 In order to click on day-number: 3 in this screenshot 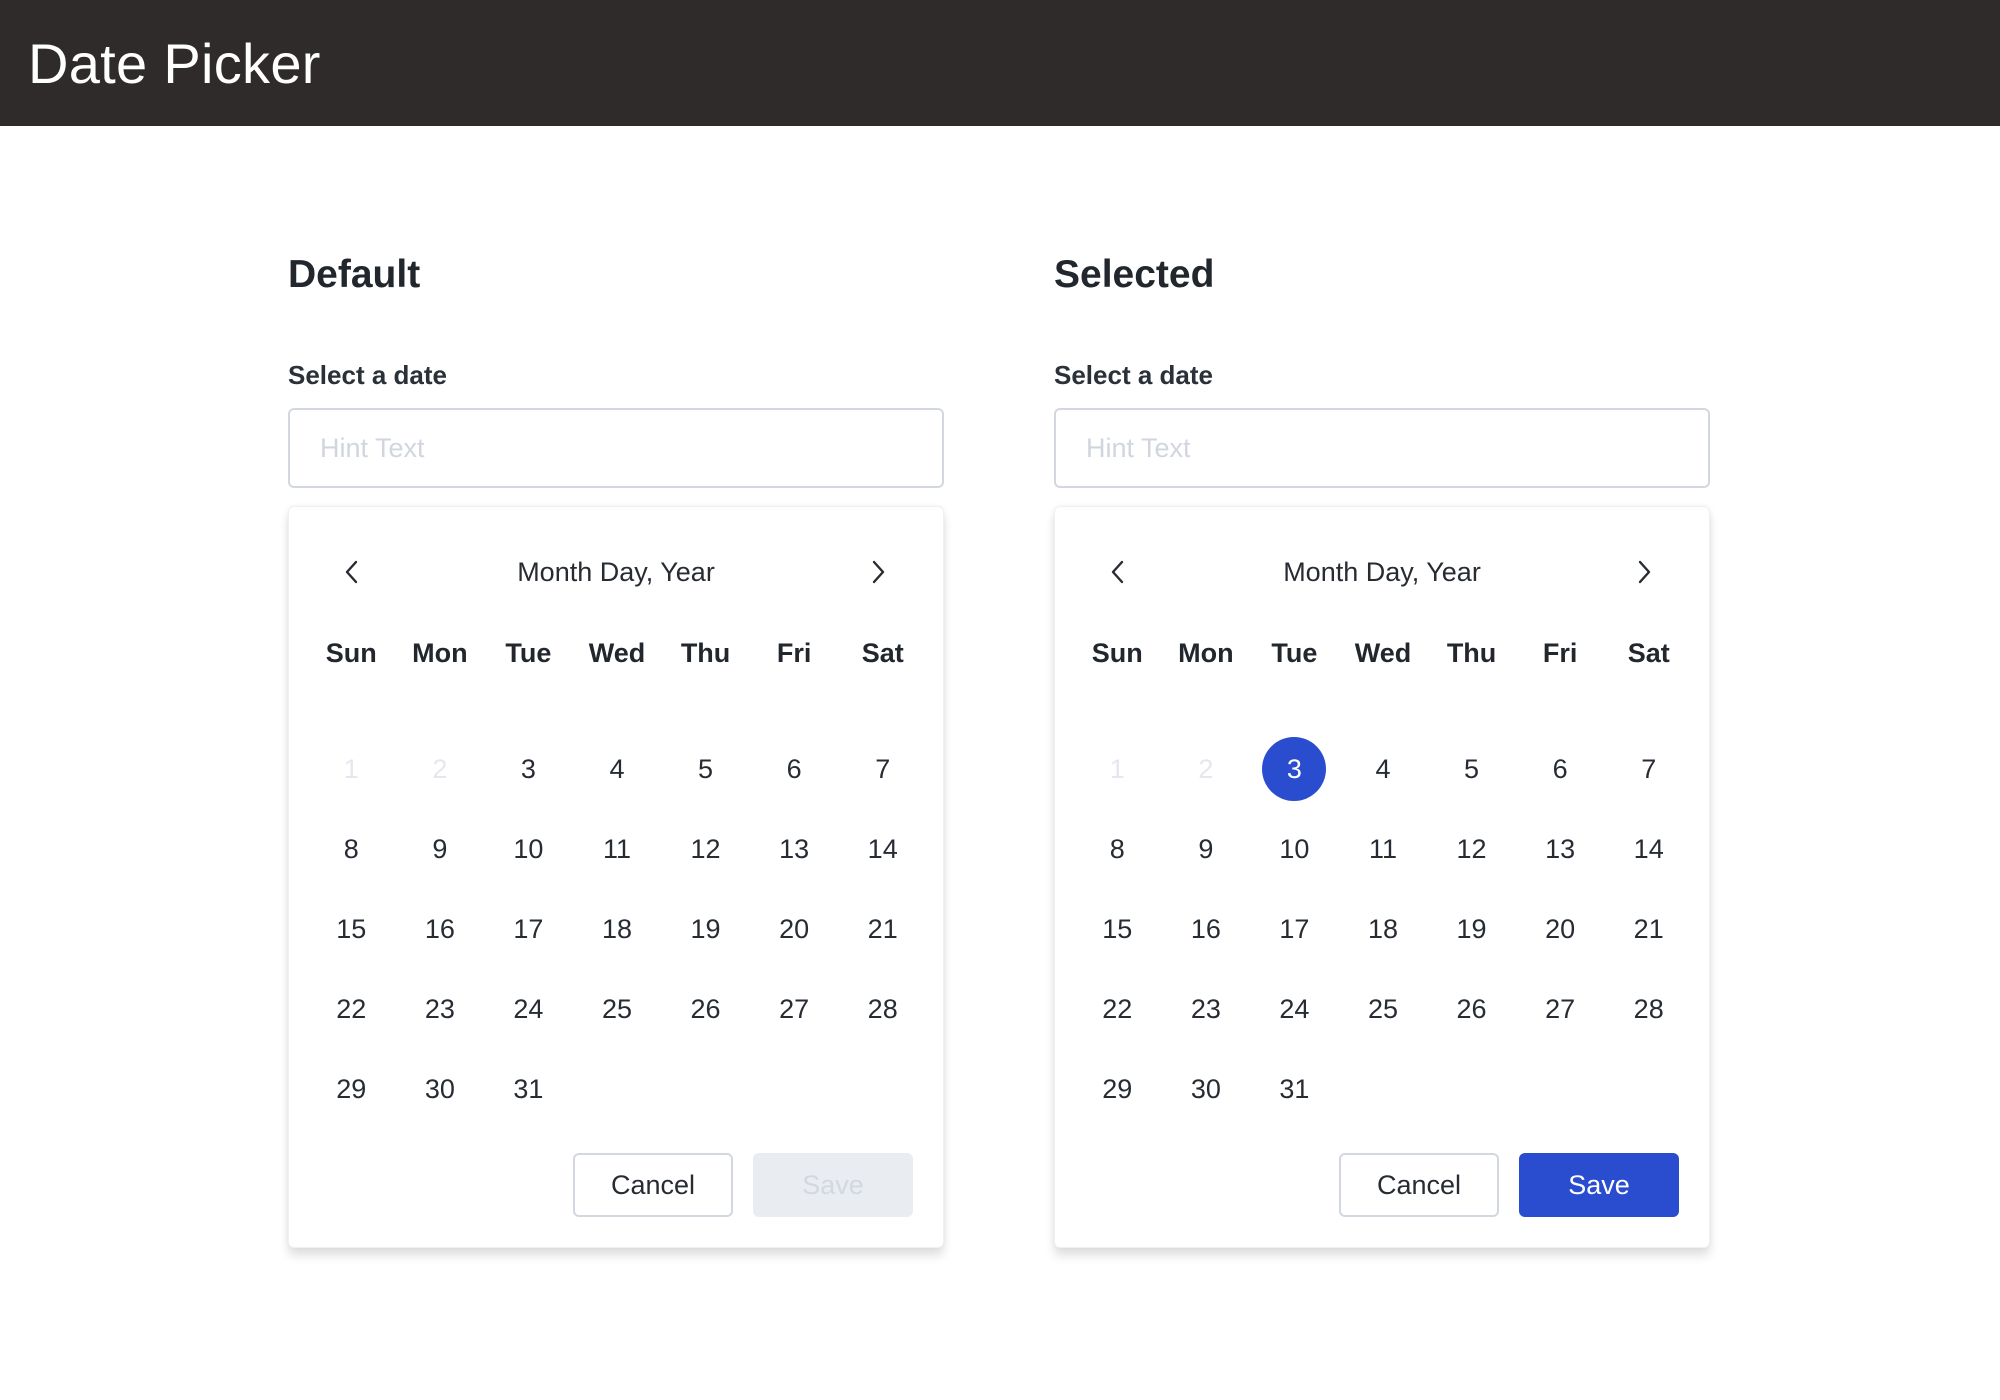, I will do `click(528, 768)`.